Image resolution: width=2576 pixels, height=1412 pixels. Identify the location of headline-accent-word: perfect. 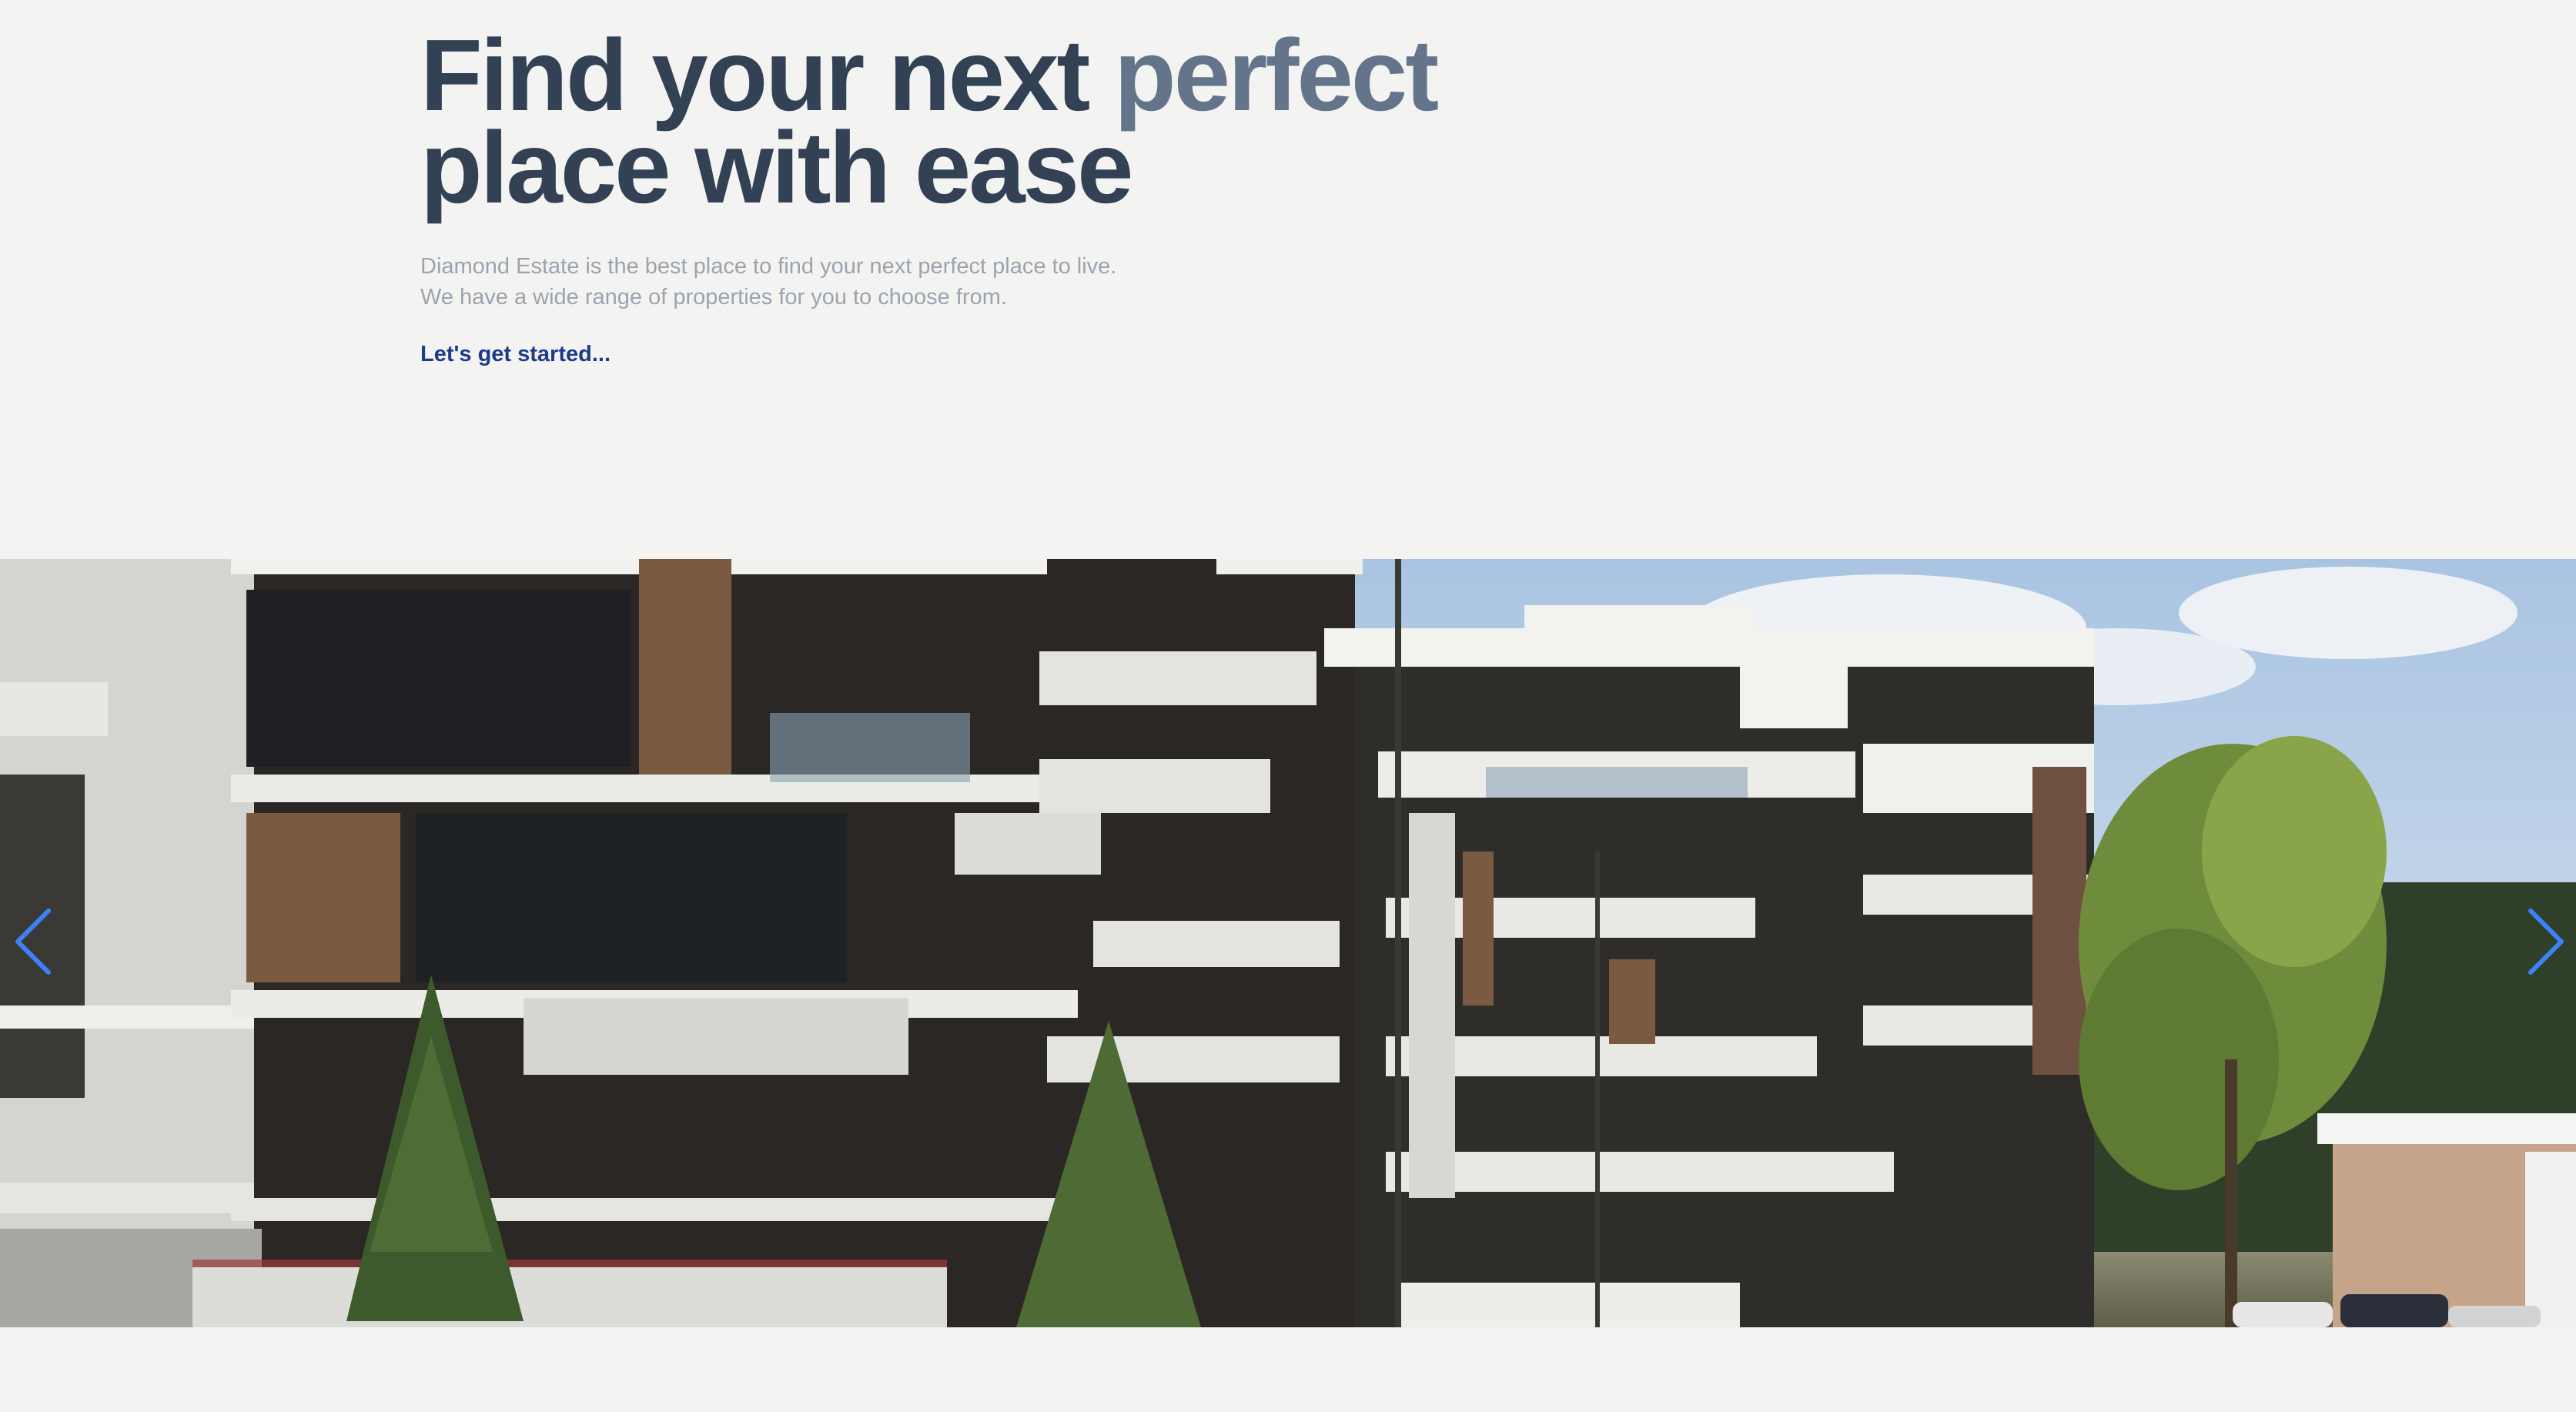
(1277, 75).